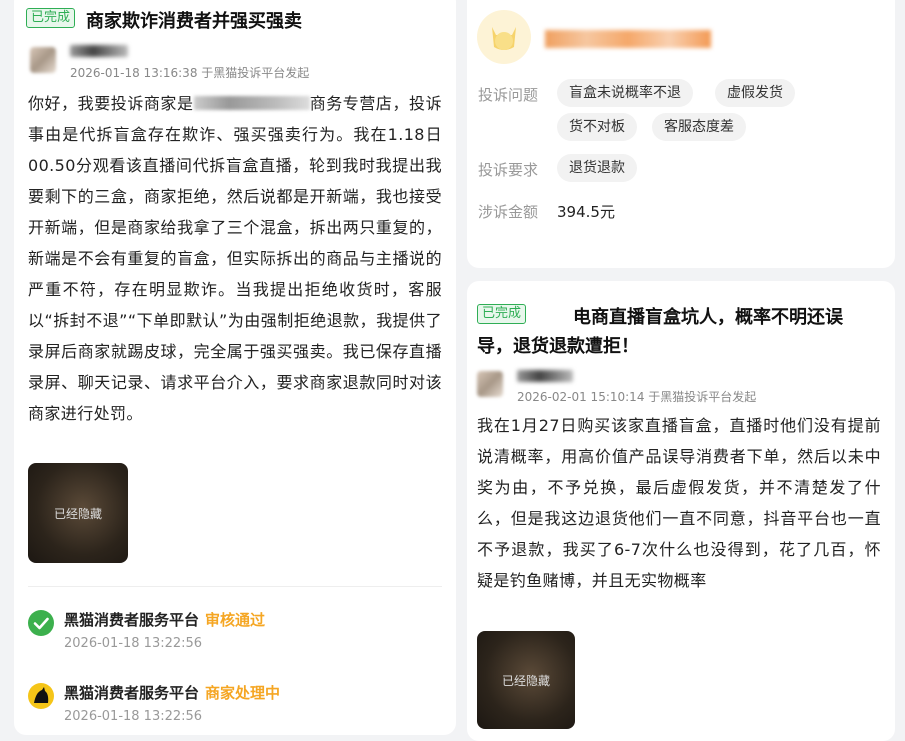  Describe the element at coordinates (235, 586) in the screenshot. I see `divider` at that location.